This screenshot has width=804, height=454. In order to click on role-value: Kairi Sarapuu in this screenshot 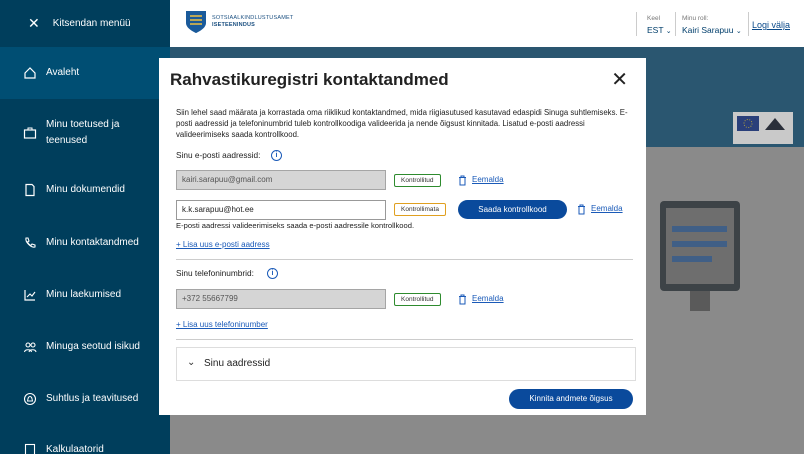, I will do `click(708, 30)`.